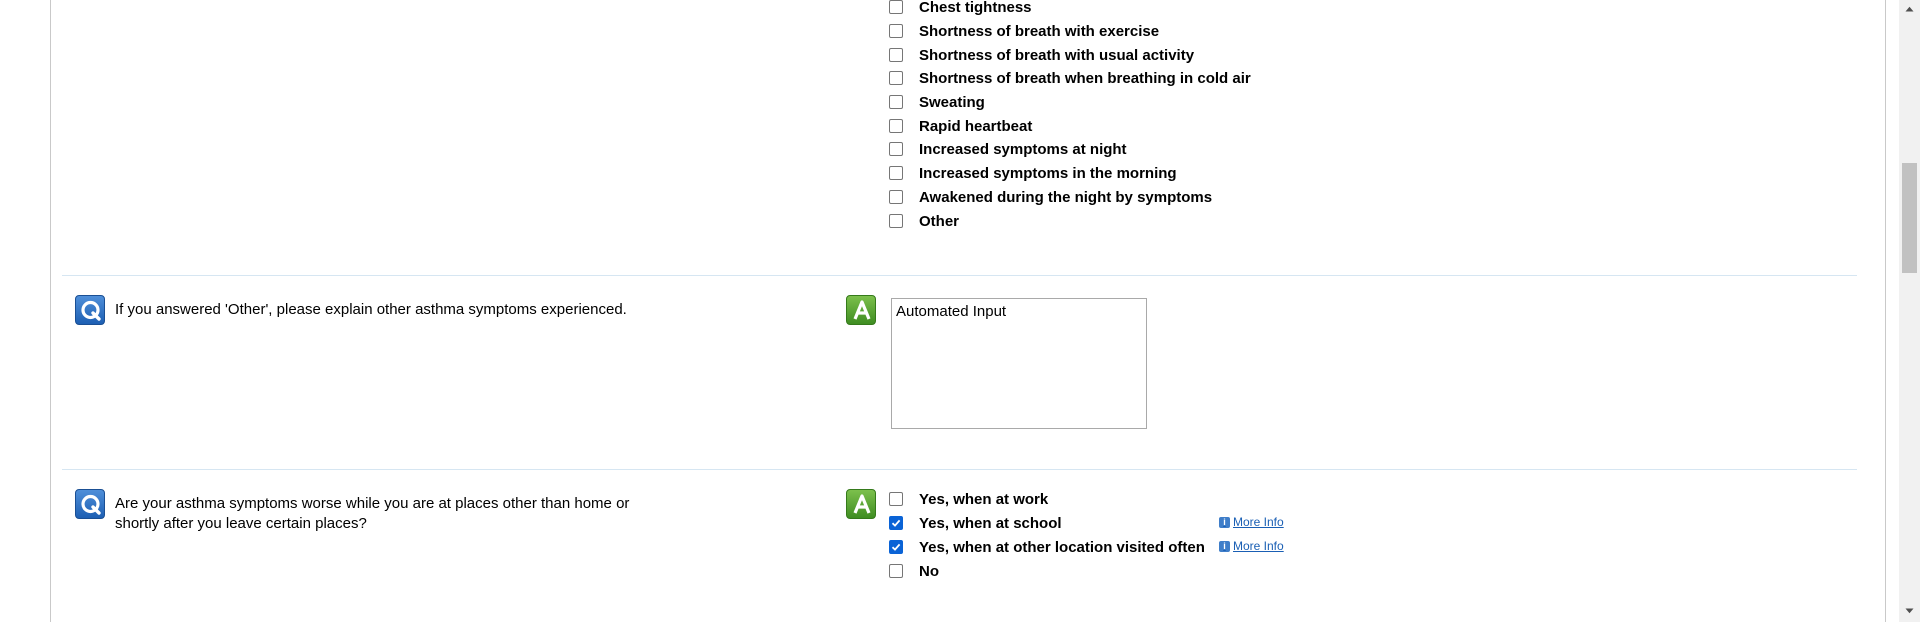 Image resolution: width=1920 pixels, height=622 pixels. I want to click on more-info-link-other-location: i More Info, so click(1251, 546).